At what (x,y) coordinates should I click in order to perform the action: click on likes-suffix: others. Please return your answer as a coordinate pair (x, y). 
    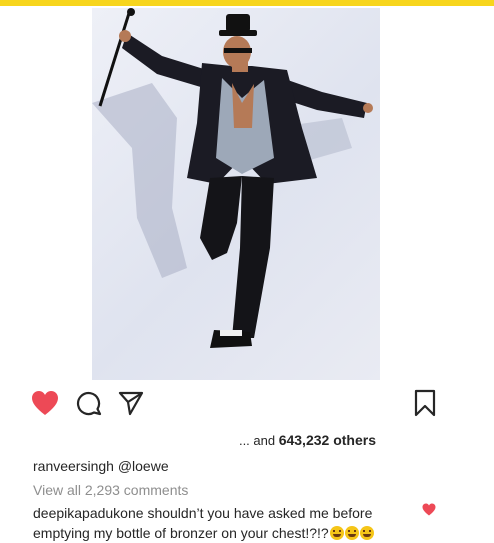
    Looking at the image, I should click on (352, 440).